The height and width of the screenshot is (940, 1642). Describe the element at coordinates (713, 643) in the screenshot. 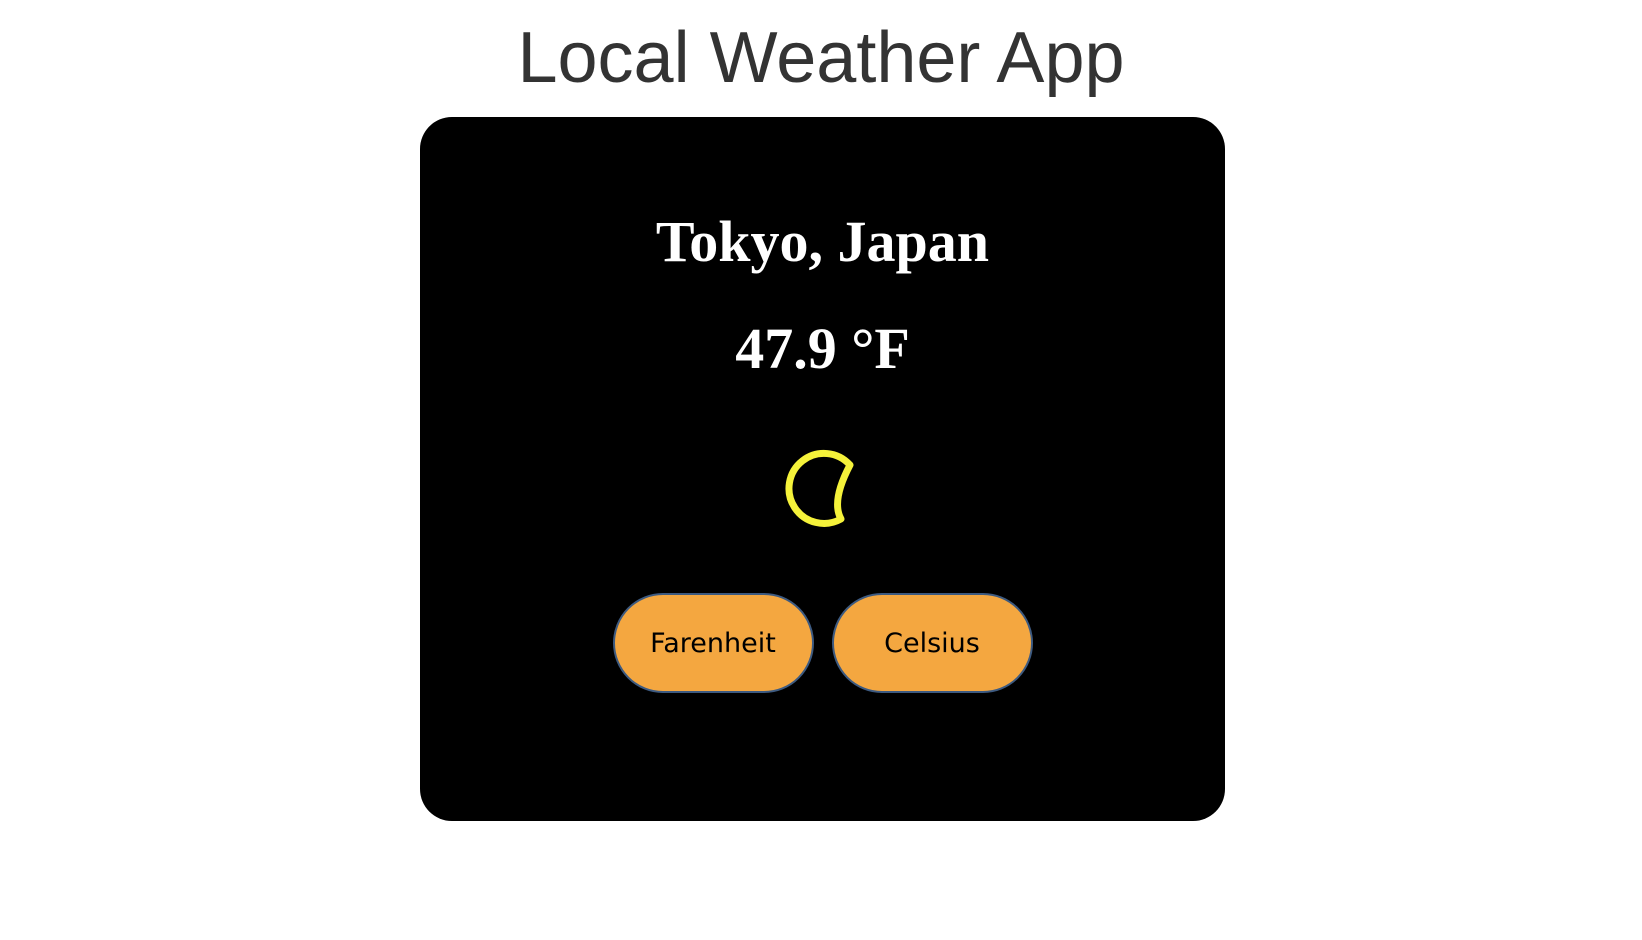

I see `fahrenheit-button: Farenheit` at that location.